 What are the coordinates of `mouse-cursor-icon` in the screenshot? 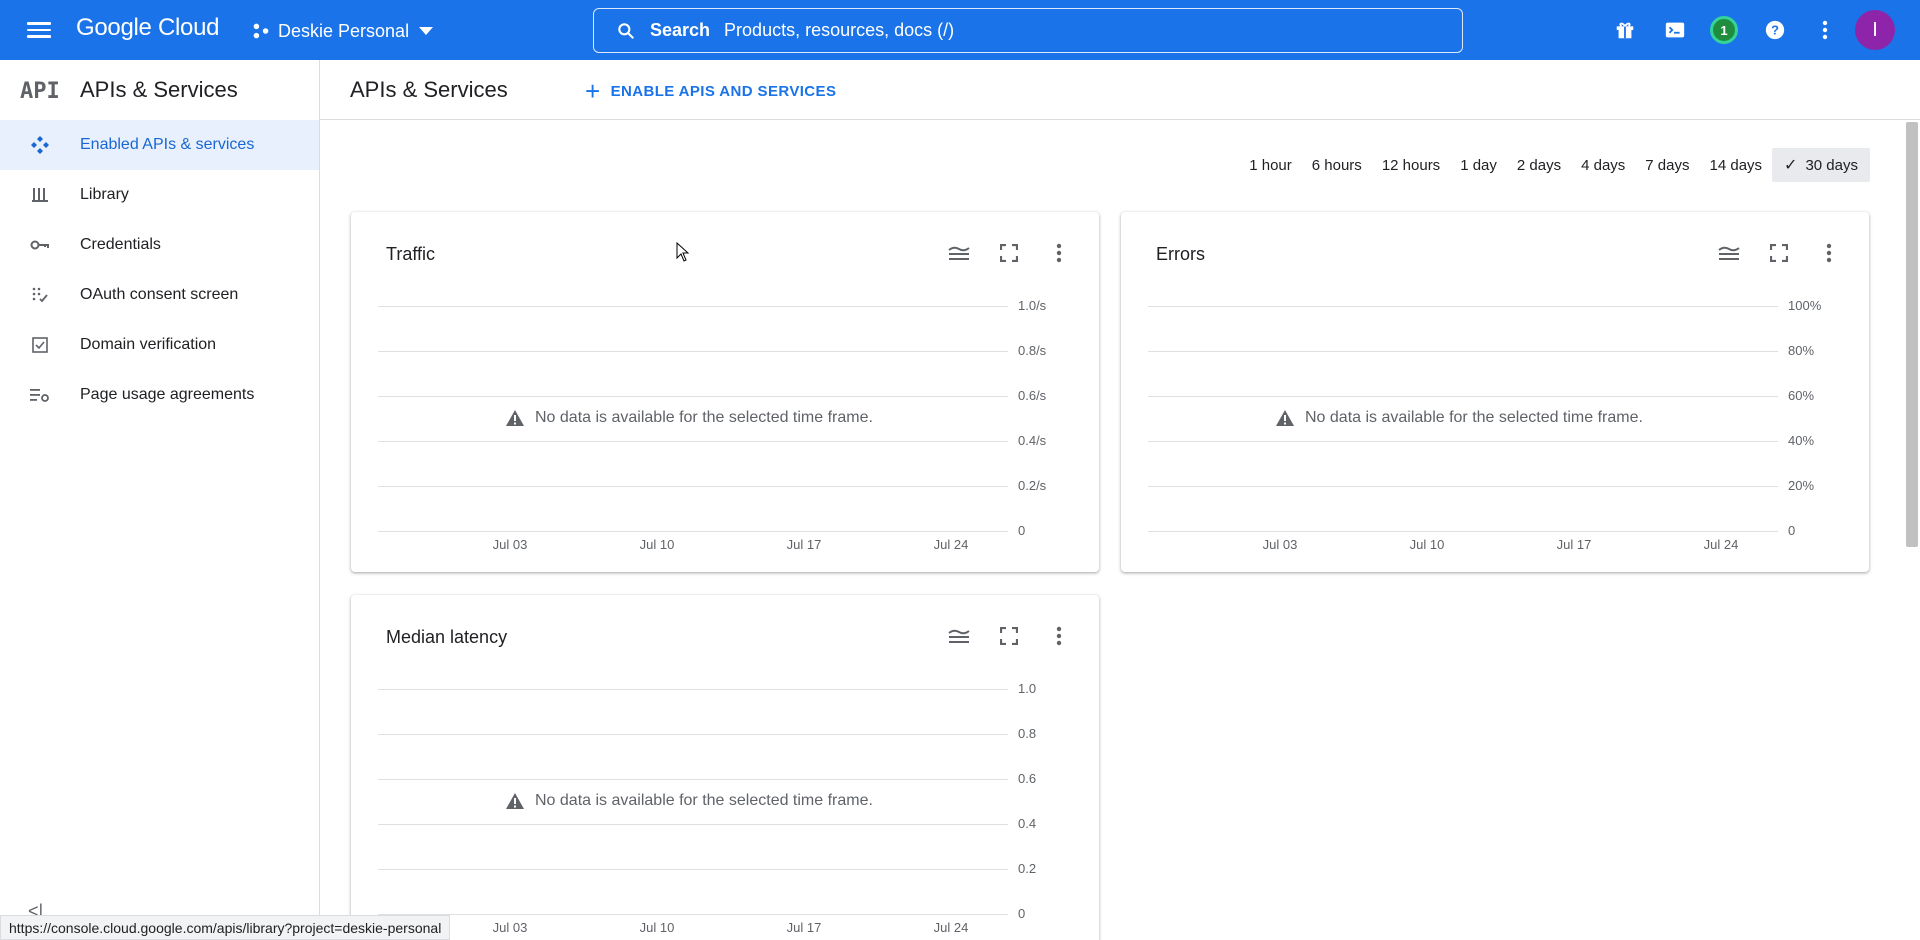 It's located at (683, 252).